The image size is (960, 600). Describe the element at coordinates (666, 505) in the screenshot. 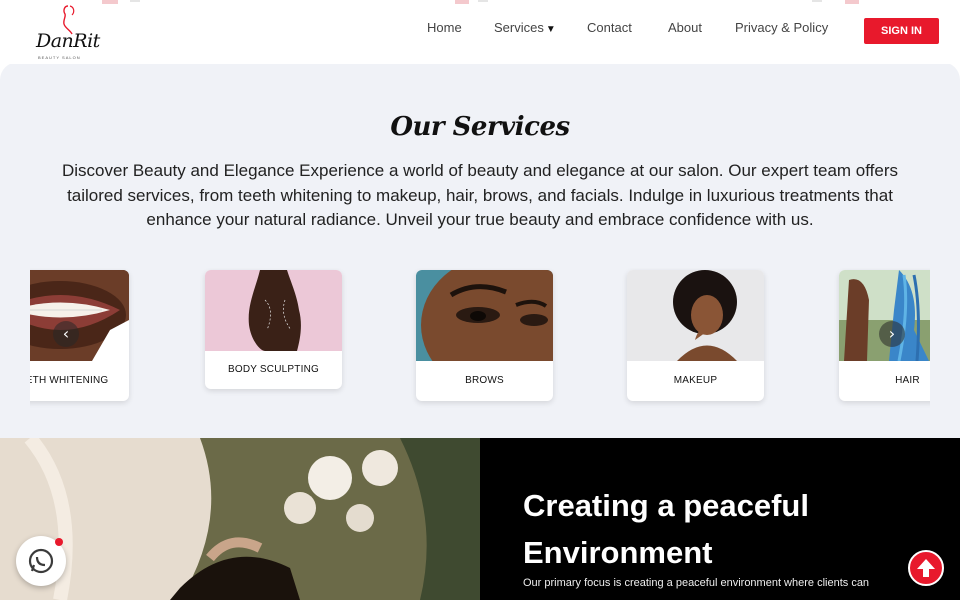

I see `peaceful-title-line1: Creating a peaceful` at that location.